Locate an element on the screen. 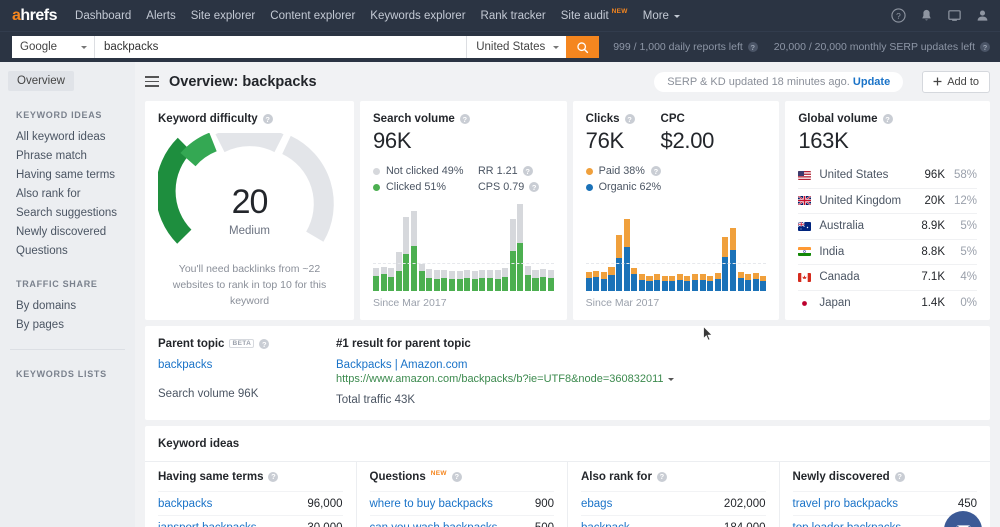 Image resolution: width=1000 pixels, height=527 pixels. keyword-link: top loader backpacks is located at coordinates (847, 524).